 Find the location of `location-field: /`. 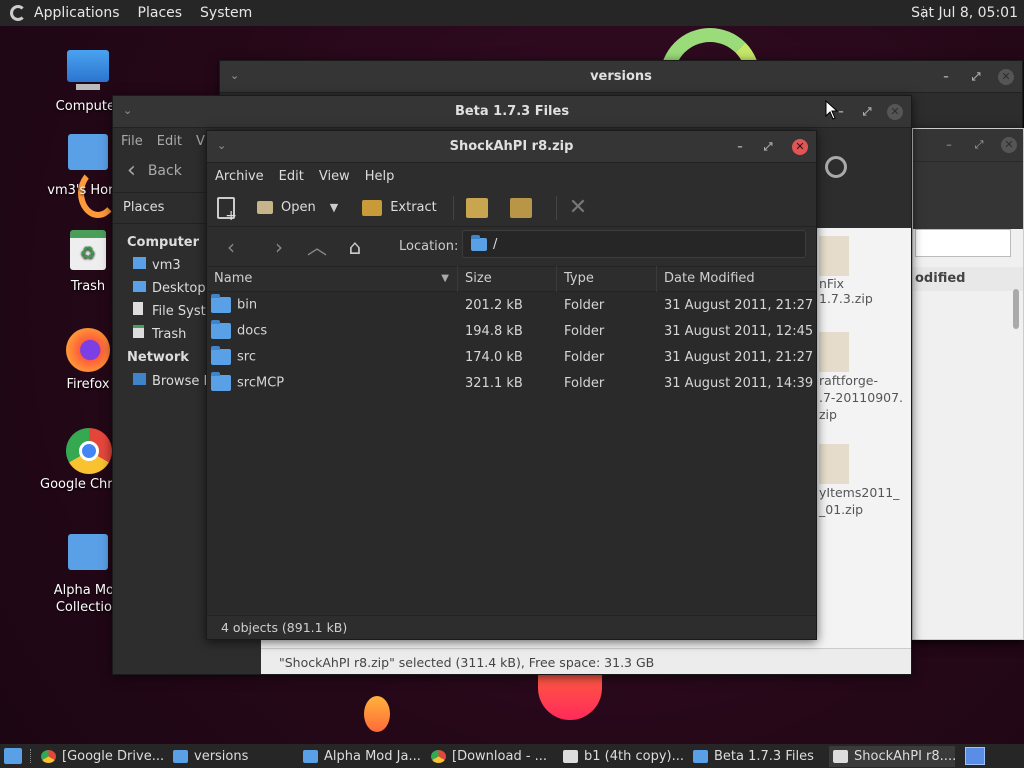

location-field: / is located at coordinates (634, 244).